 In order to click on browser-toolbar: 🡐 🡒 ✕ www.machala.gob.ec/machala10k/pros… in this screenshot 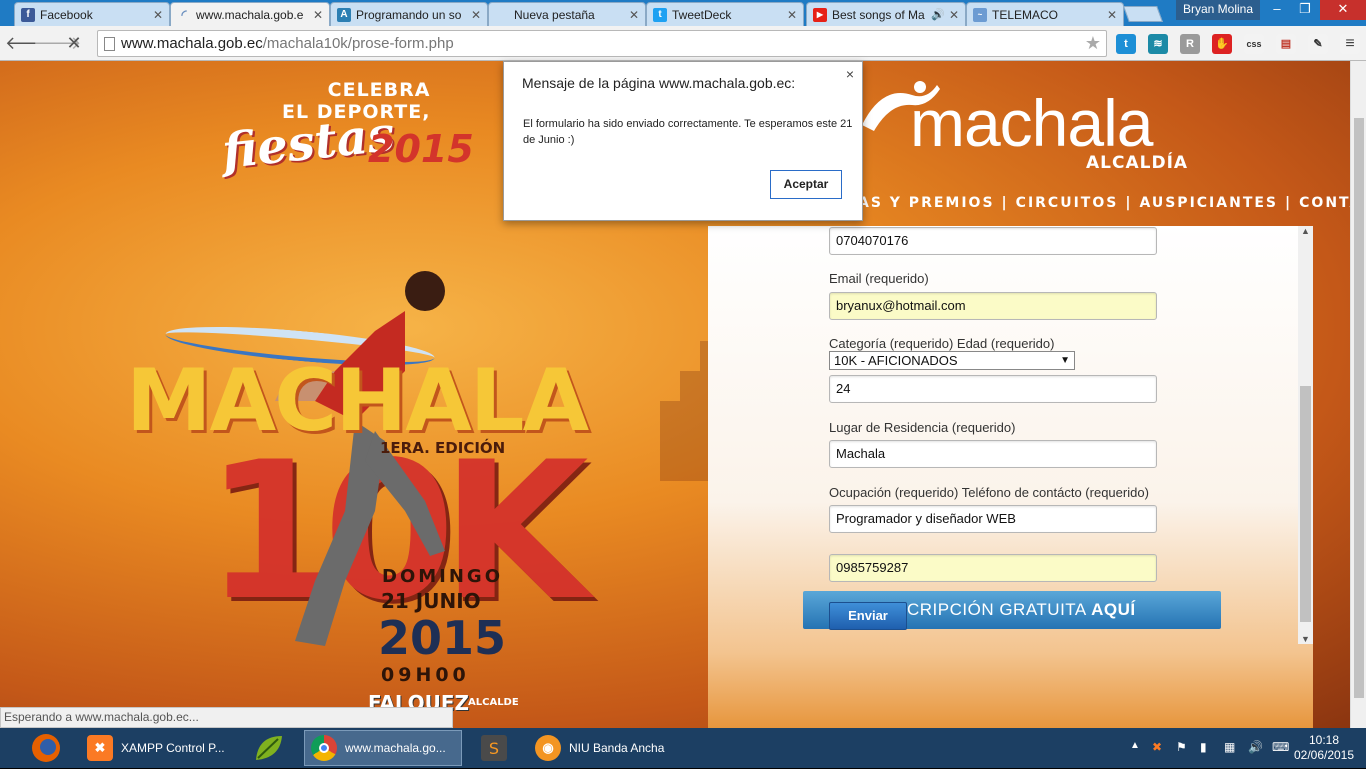, I will do `click(683, 43)`.